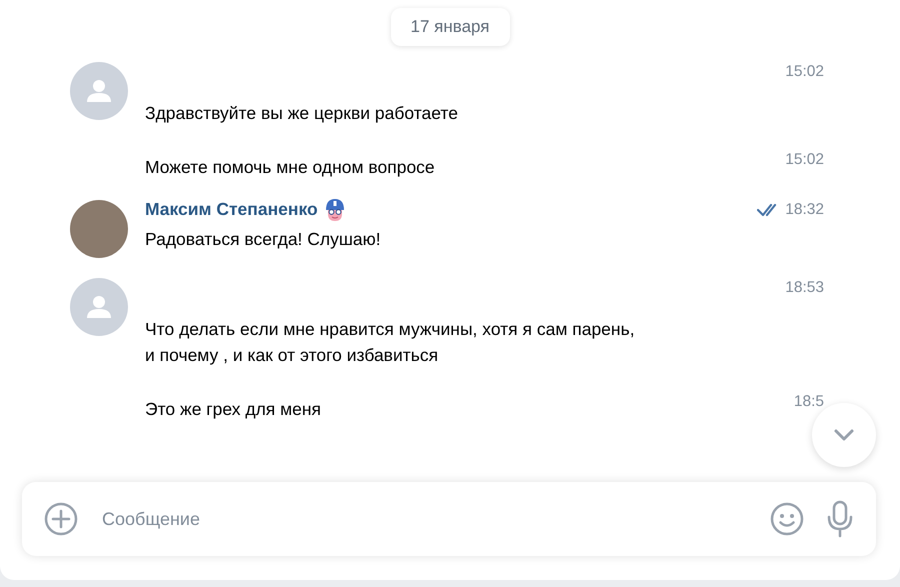 This screenshot has height=587, width=900. What do you see at coordinates (804, 288) in the screenshot?
I see `message-time: 18:53` at bounding box center [804, 288].